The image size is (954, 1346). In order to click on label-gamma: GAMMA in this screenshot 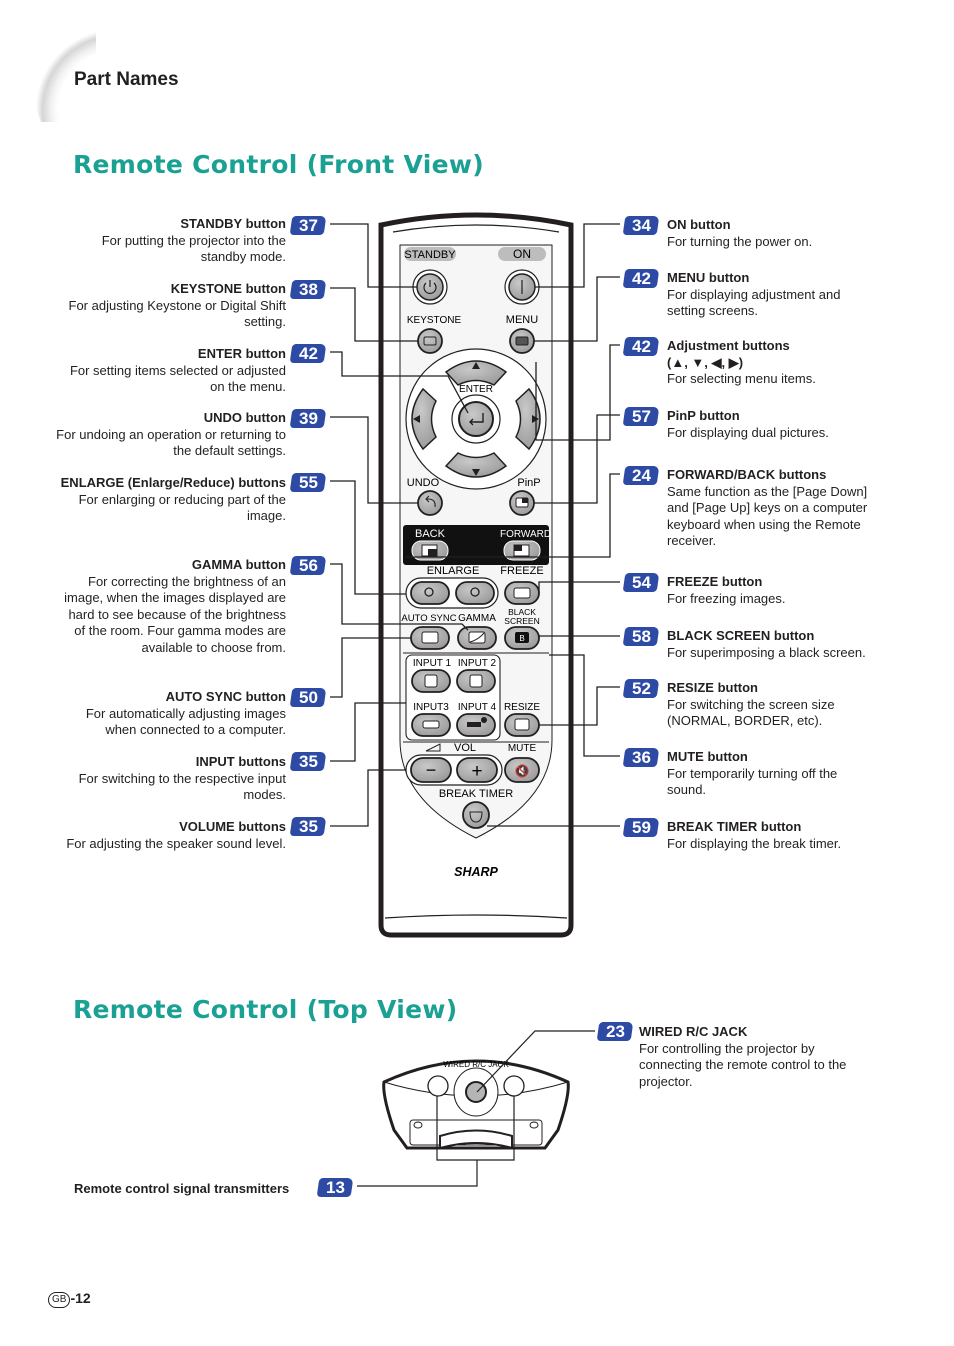, I will do `click(477, 618)`.